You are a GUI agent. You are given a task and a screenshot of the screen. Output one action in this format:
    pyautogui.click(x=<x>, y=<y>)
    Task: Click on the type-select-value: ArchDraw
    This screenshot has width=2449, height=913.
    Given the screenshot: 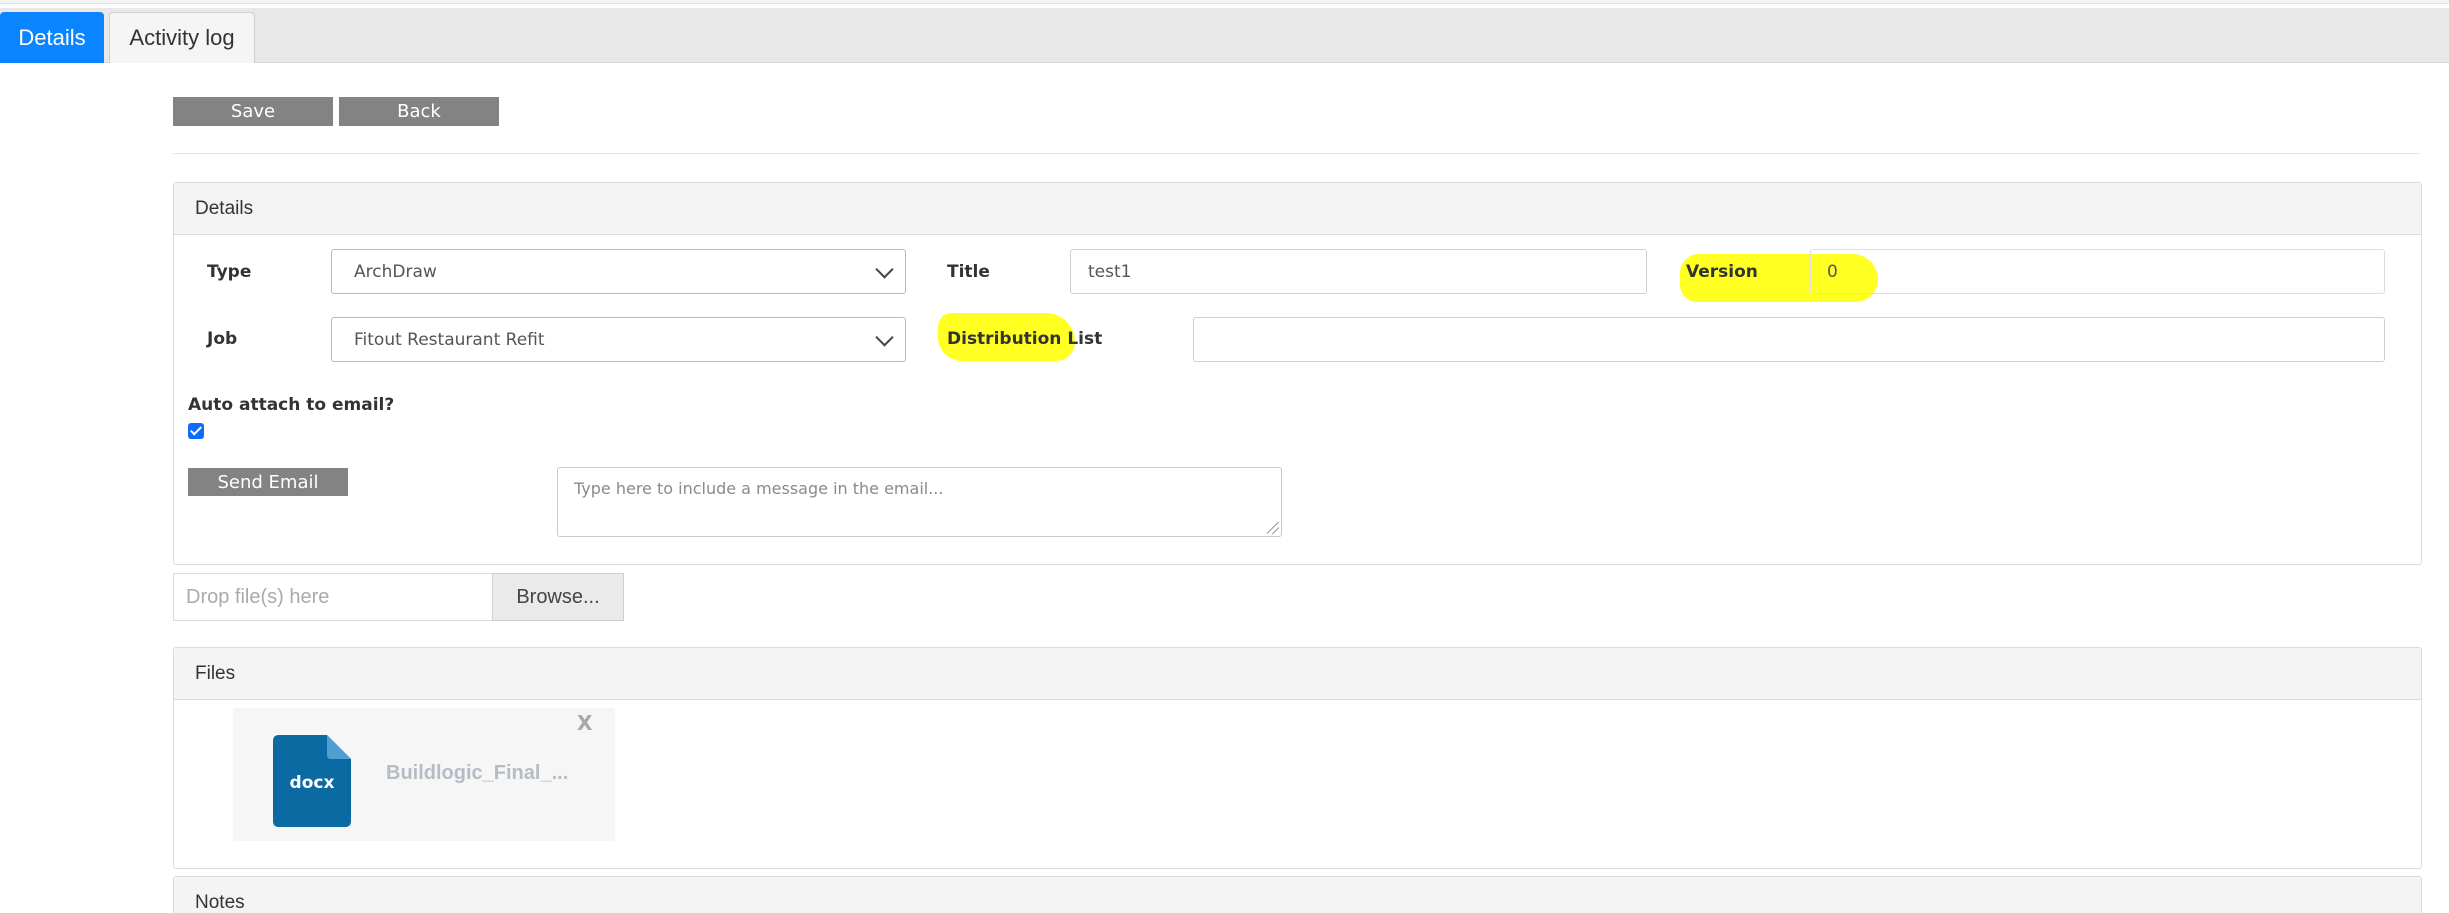 What is the action you would take?
    pyautogui.click(x=395, y=271)
    